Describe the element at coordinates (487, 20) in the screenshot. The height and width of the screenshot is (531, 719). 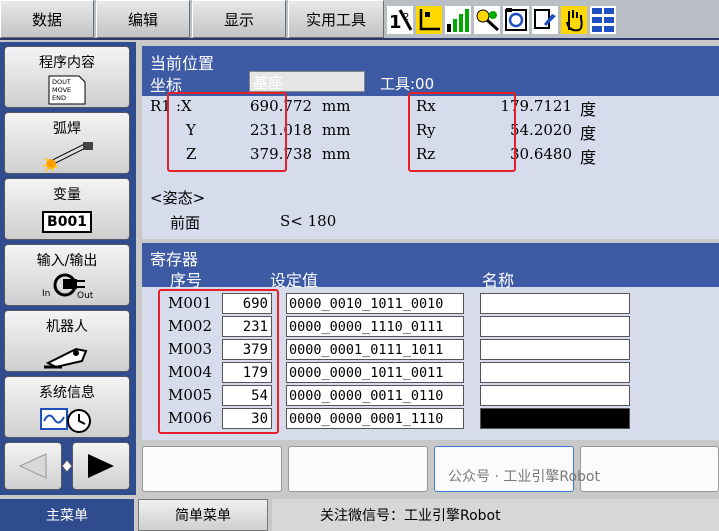
I see `security-mode-icon` at that location.